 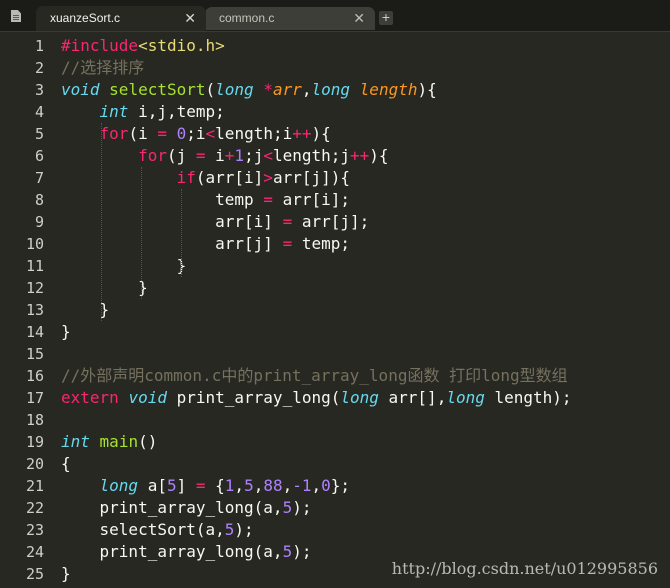 What do you see at coordinates (311, 199) in the screenshot?
I see `code-token: arr[i];` at bounding box center [311, 199].